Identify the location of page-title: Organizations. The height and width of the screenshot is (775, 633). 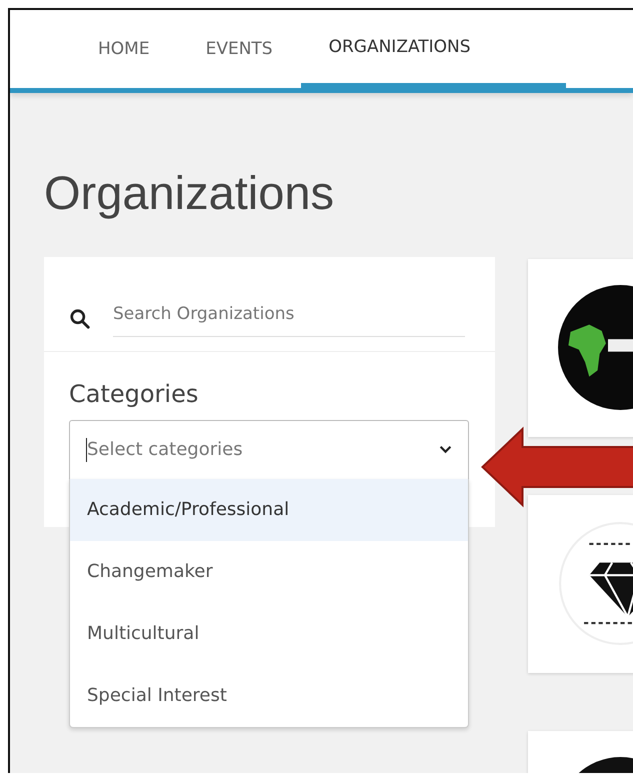
(189, 193).